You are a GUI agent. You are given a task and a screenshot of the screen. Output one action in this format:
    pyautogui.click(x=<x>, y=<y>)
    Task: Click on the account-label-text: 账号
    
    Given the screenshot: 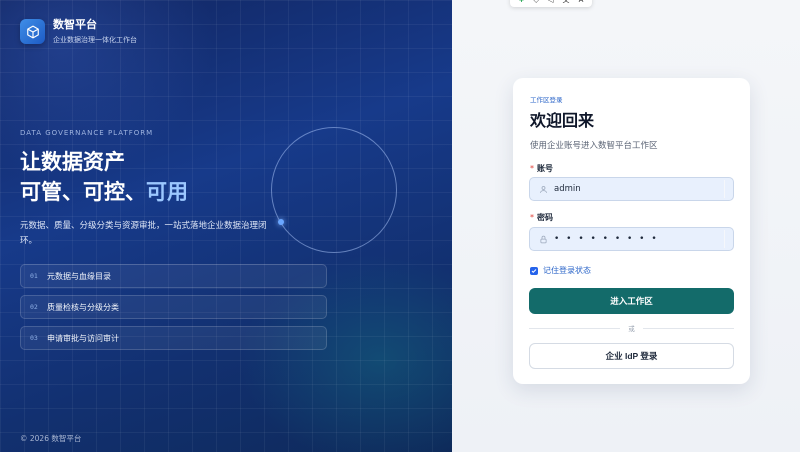 What is the action you would take?
    pyautogui.click(x=545, y=168)
    